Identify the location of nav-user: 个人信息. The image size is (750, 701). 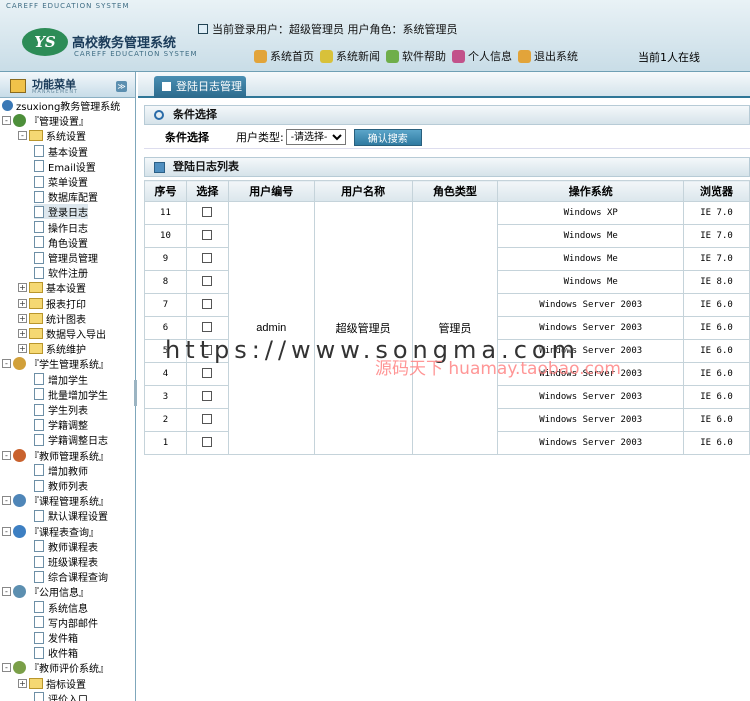
(482, 56).